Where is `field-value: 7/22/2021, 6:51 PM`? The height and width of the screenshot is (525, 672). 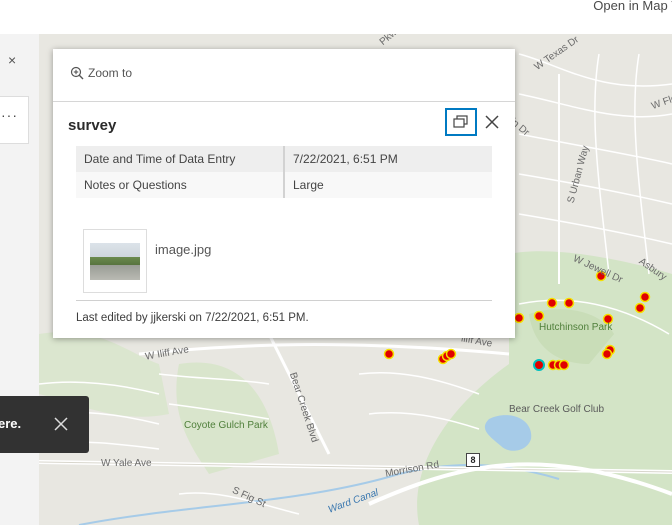
field-value: 7/22/2021, 6:51 PM is located at coordinates (388, 159).